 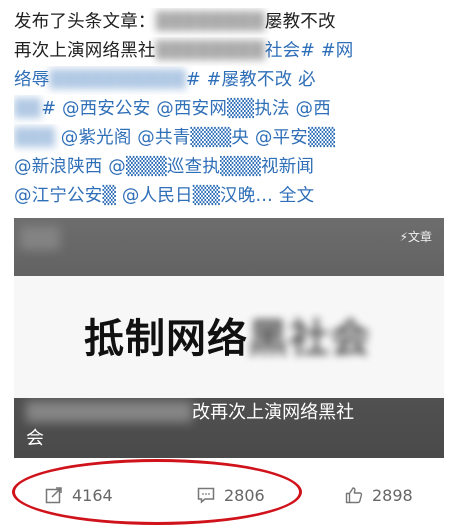 What do you see at coordinates (251, 80) in the screenshot?
I see `hashtag-link: # #屡教不改 必` at bounding box center [251, 80].